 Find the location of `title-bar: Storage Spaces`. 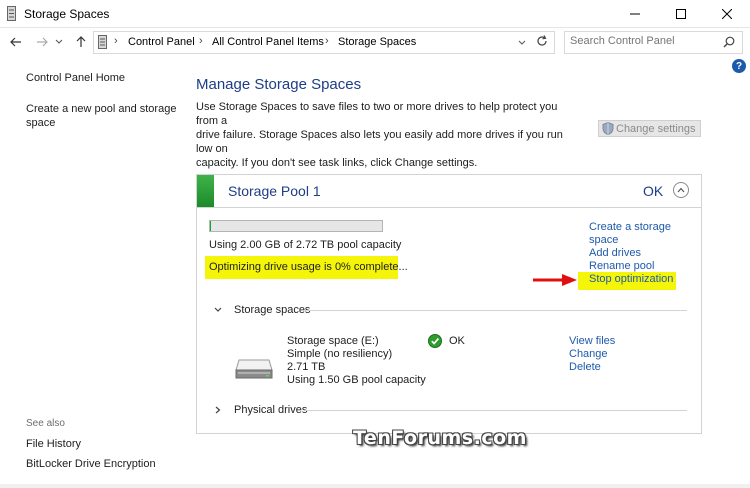

title-bar: Storage Spaces is located at coordinates (375, 14).